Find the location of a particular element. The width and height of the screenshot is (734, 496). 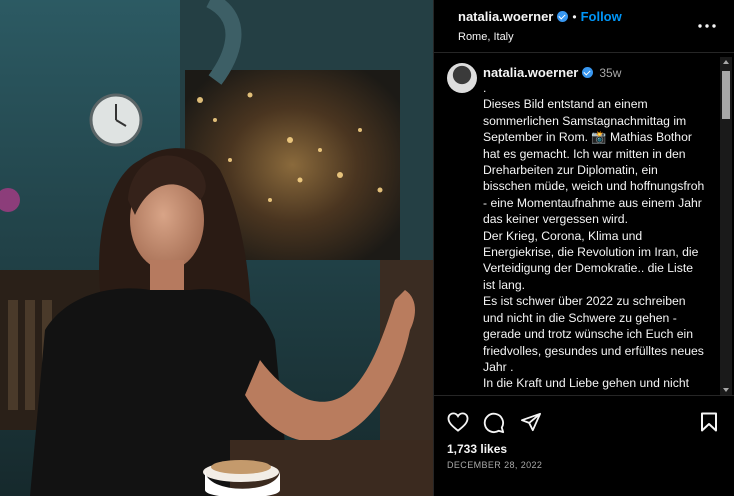

author-username: natalia.woerner is located at coordinates (505, 16).